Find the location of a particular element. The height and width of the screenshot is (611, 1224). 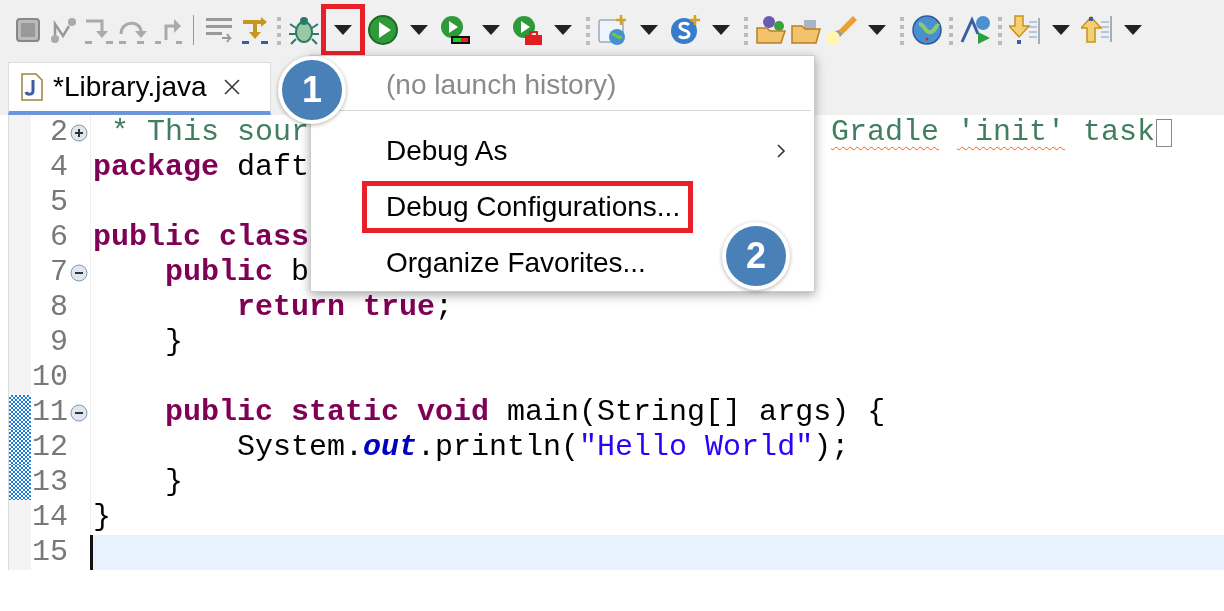

folded-code-marker is located at coordinates (1164, 132).